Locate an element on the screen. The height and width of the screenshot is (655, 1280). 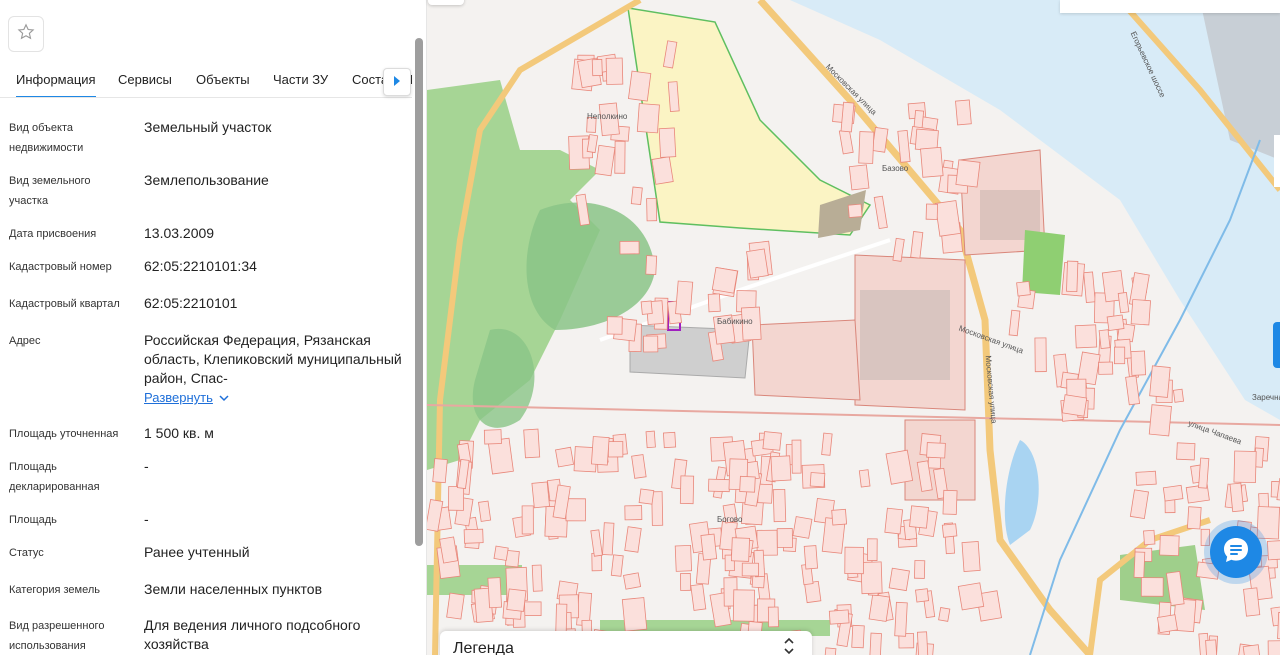
tab-parts: Части ЗУ is located at coordinates (300, 84).